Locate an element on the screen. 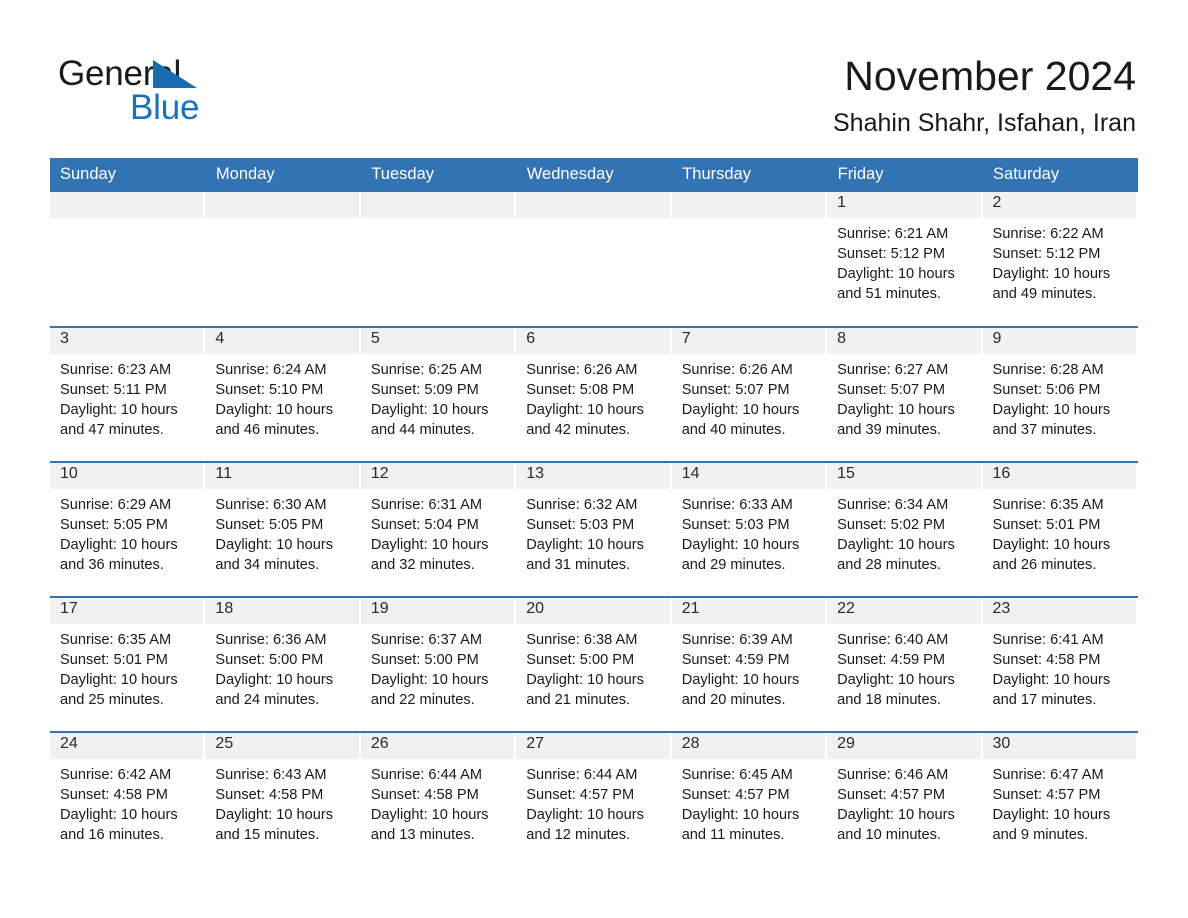 The image size is (1188, 918). weekday-header-monday: Monday is located at coordinates (283, 175).